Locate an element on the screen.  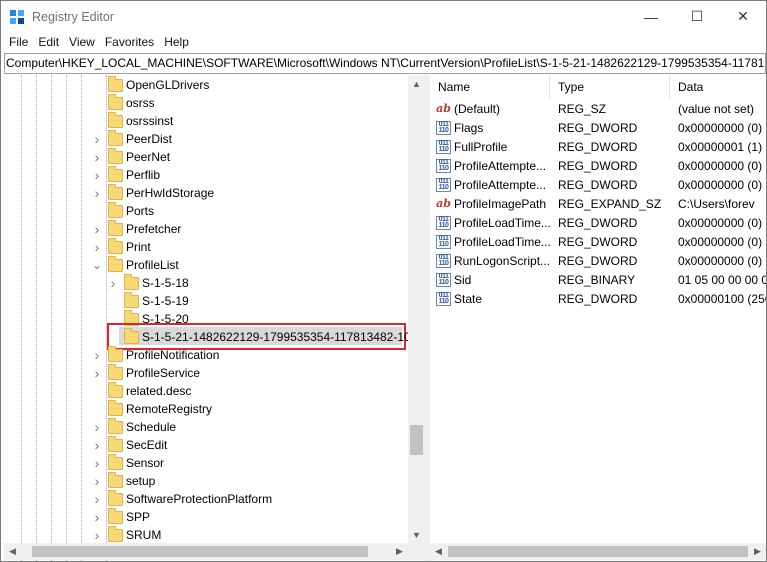
menu-view: View is located at coordinates (82, 42).